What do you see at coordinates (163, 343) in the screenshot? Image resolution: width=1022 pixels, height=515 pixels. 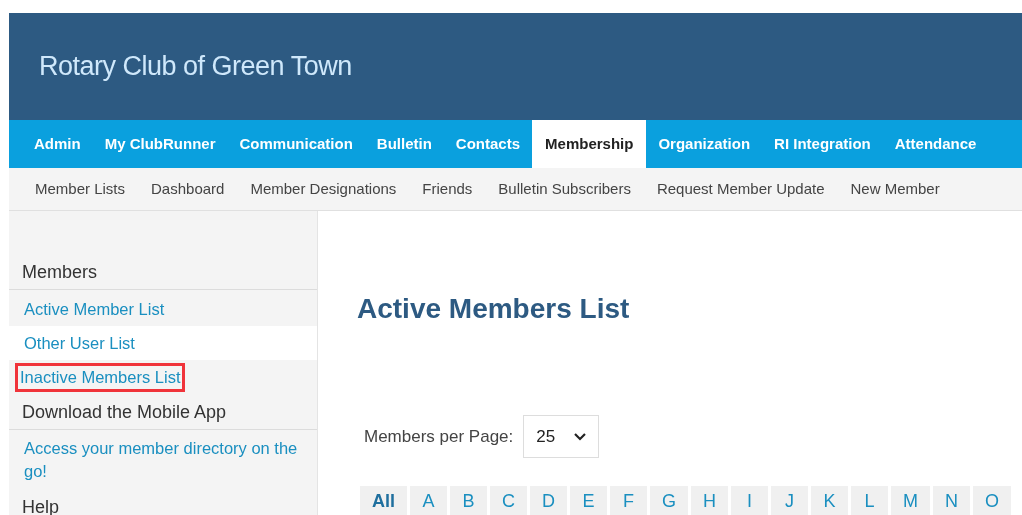 I see `sidebar-row: Other User List` at bounding box center [163, 343].